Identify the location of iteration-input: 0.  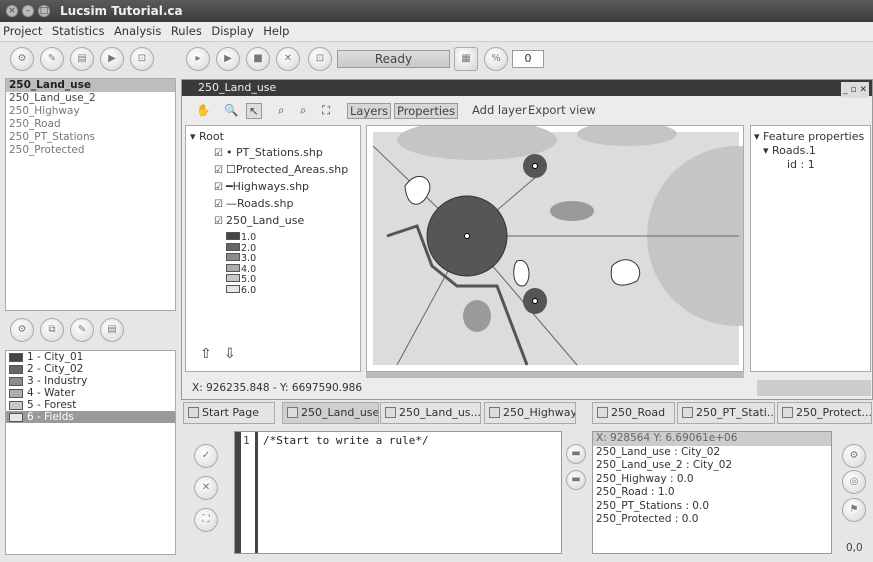
(528, 59).